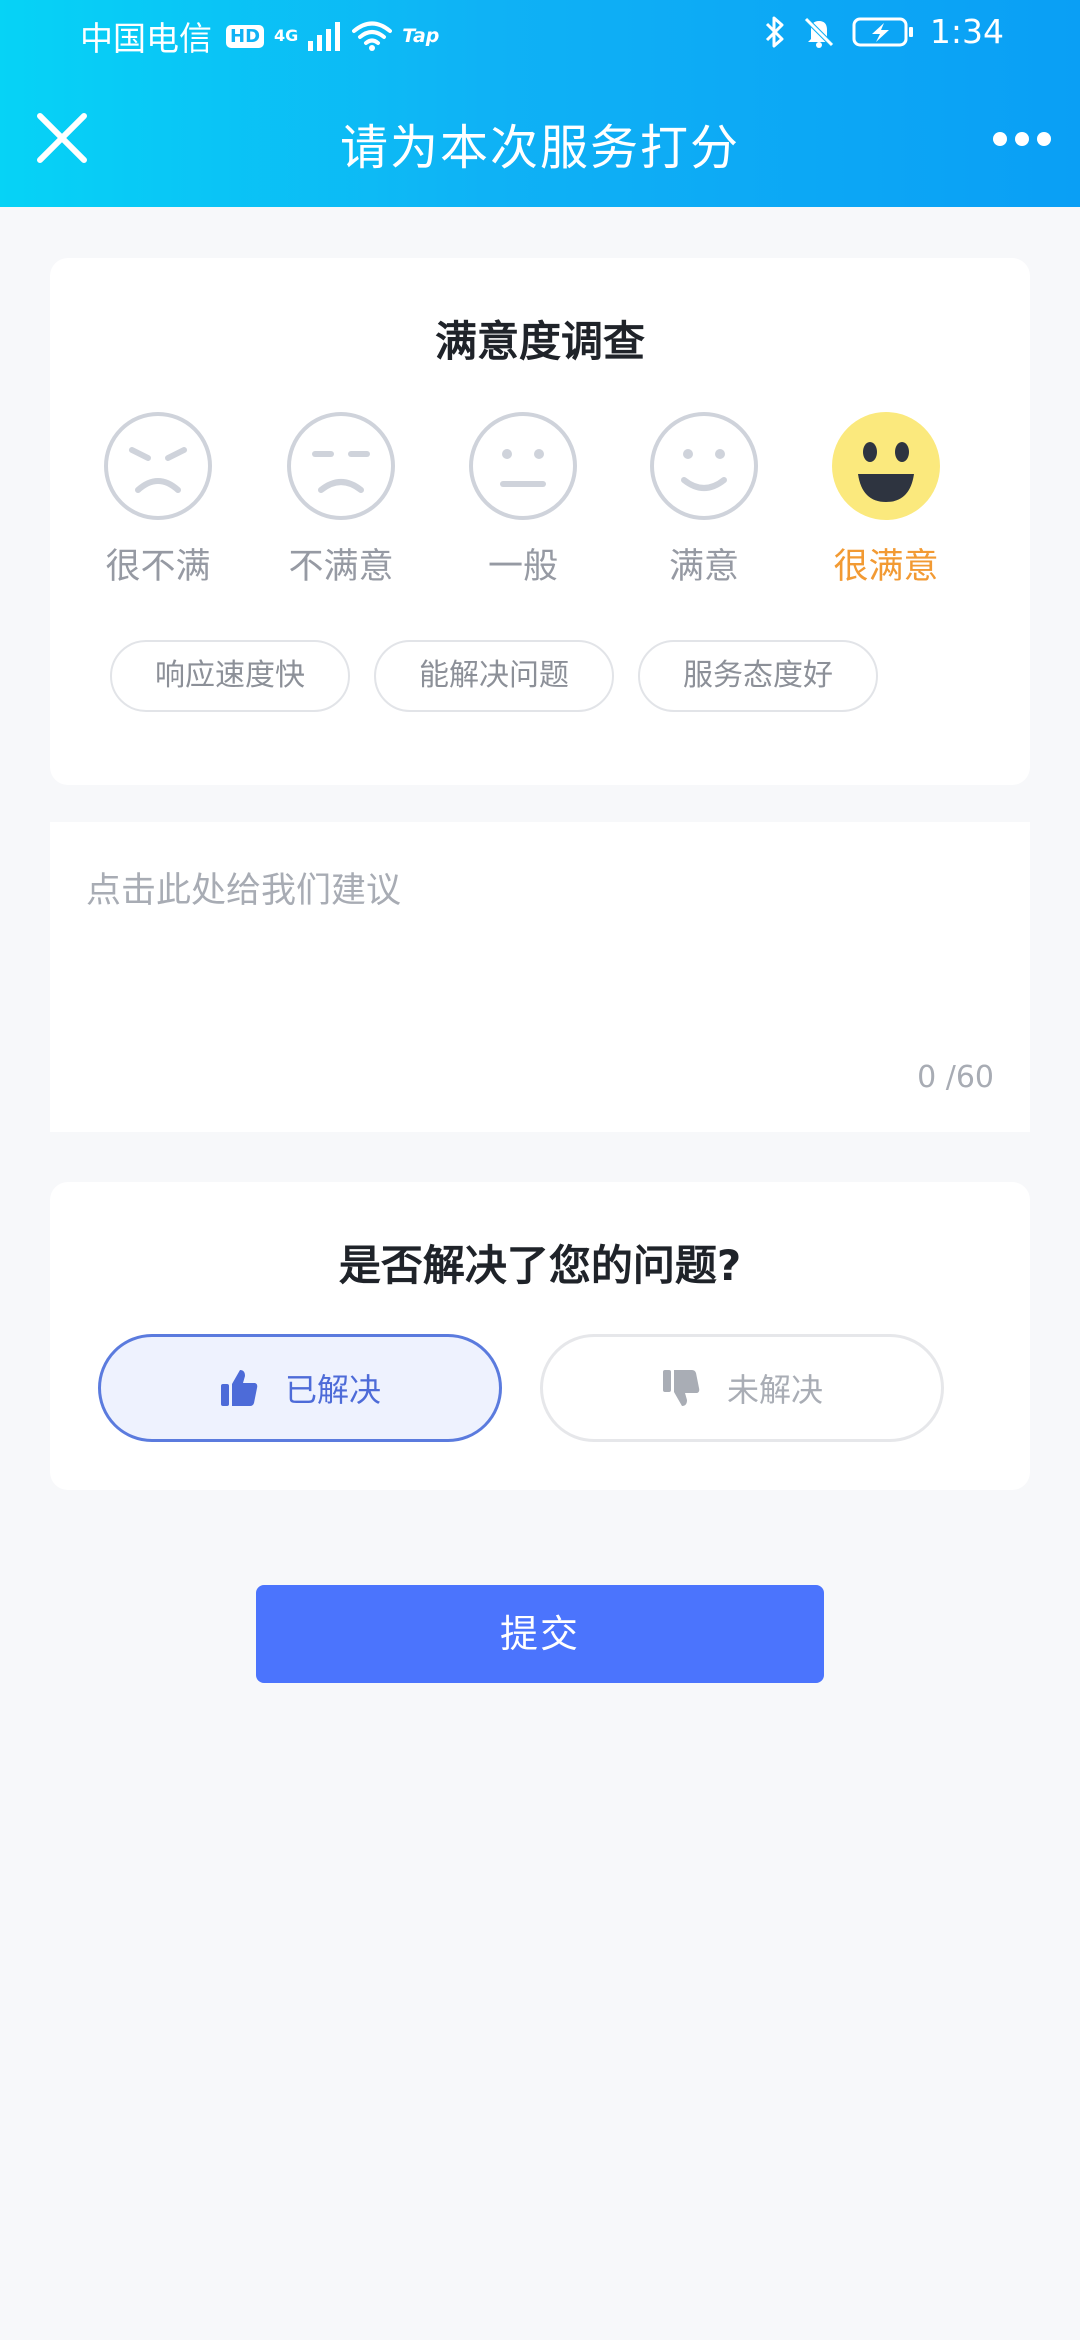  Describe the element at coordinates (332, 1390) in the screenshot. I see `resolved-yes-label: 已解决` at that location.